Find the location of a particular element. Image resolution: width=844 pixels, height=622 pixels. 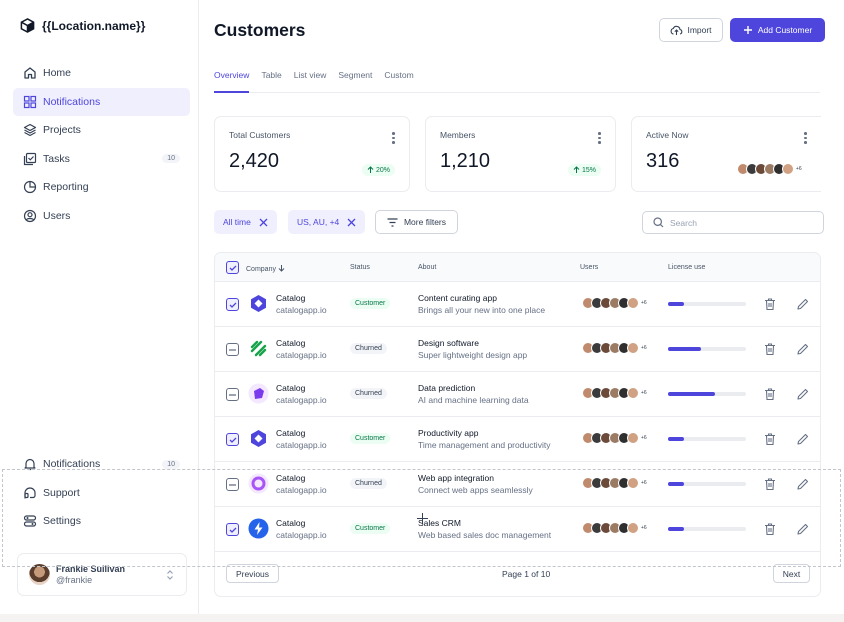

hexagon-logo is located at coordinates (258, 303).